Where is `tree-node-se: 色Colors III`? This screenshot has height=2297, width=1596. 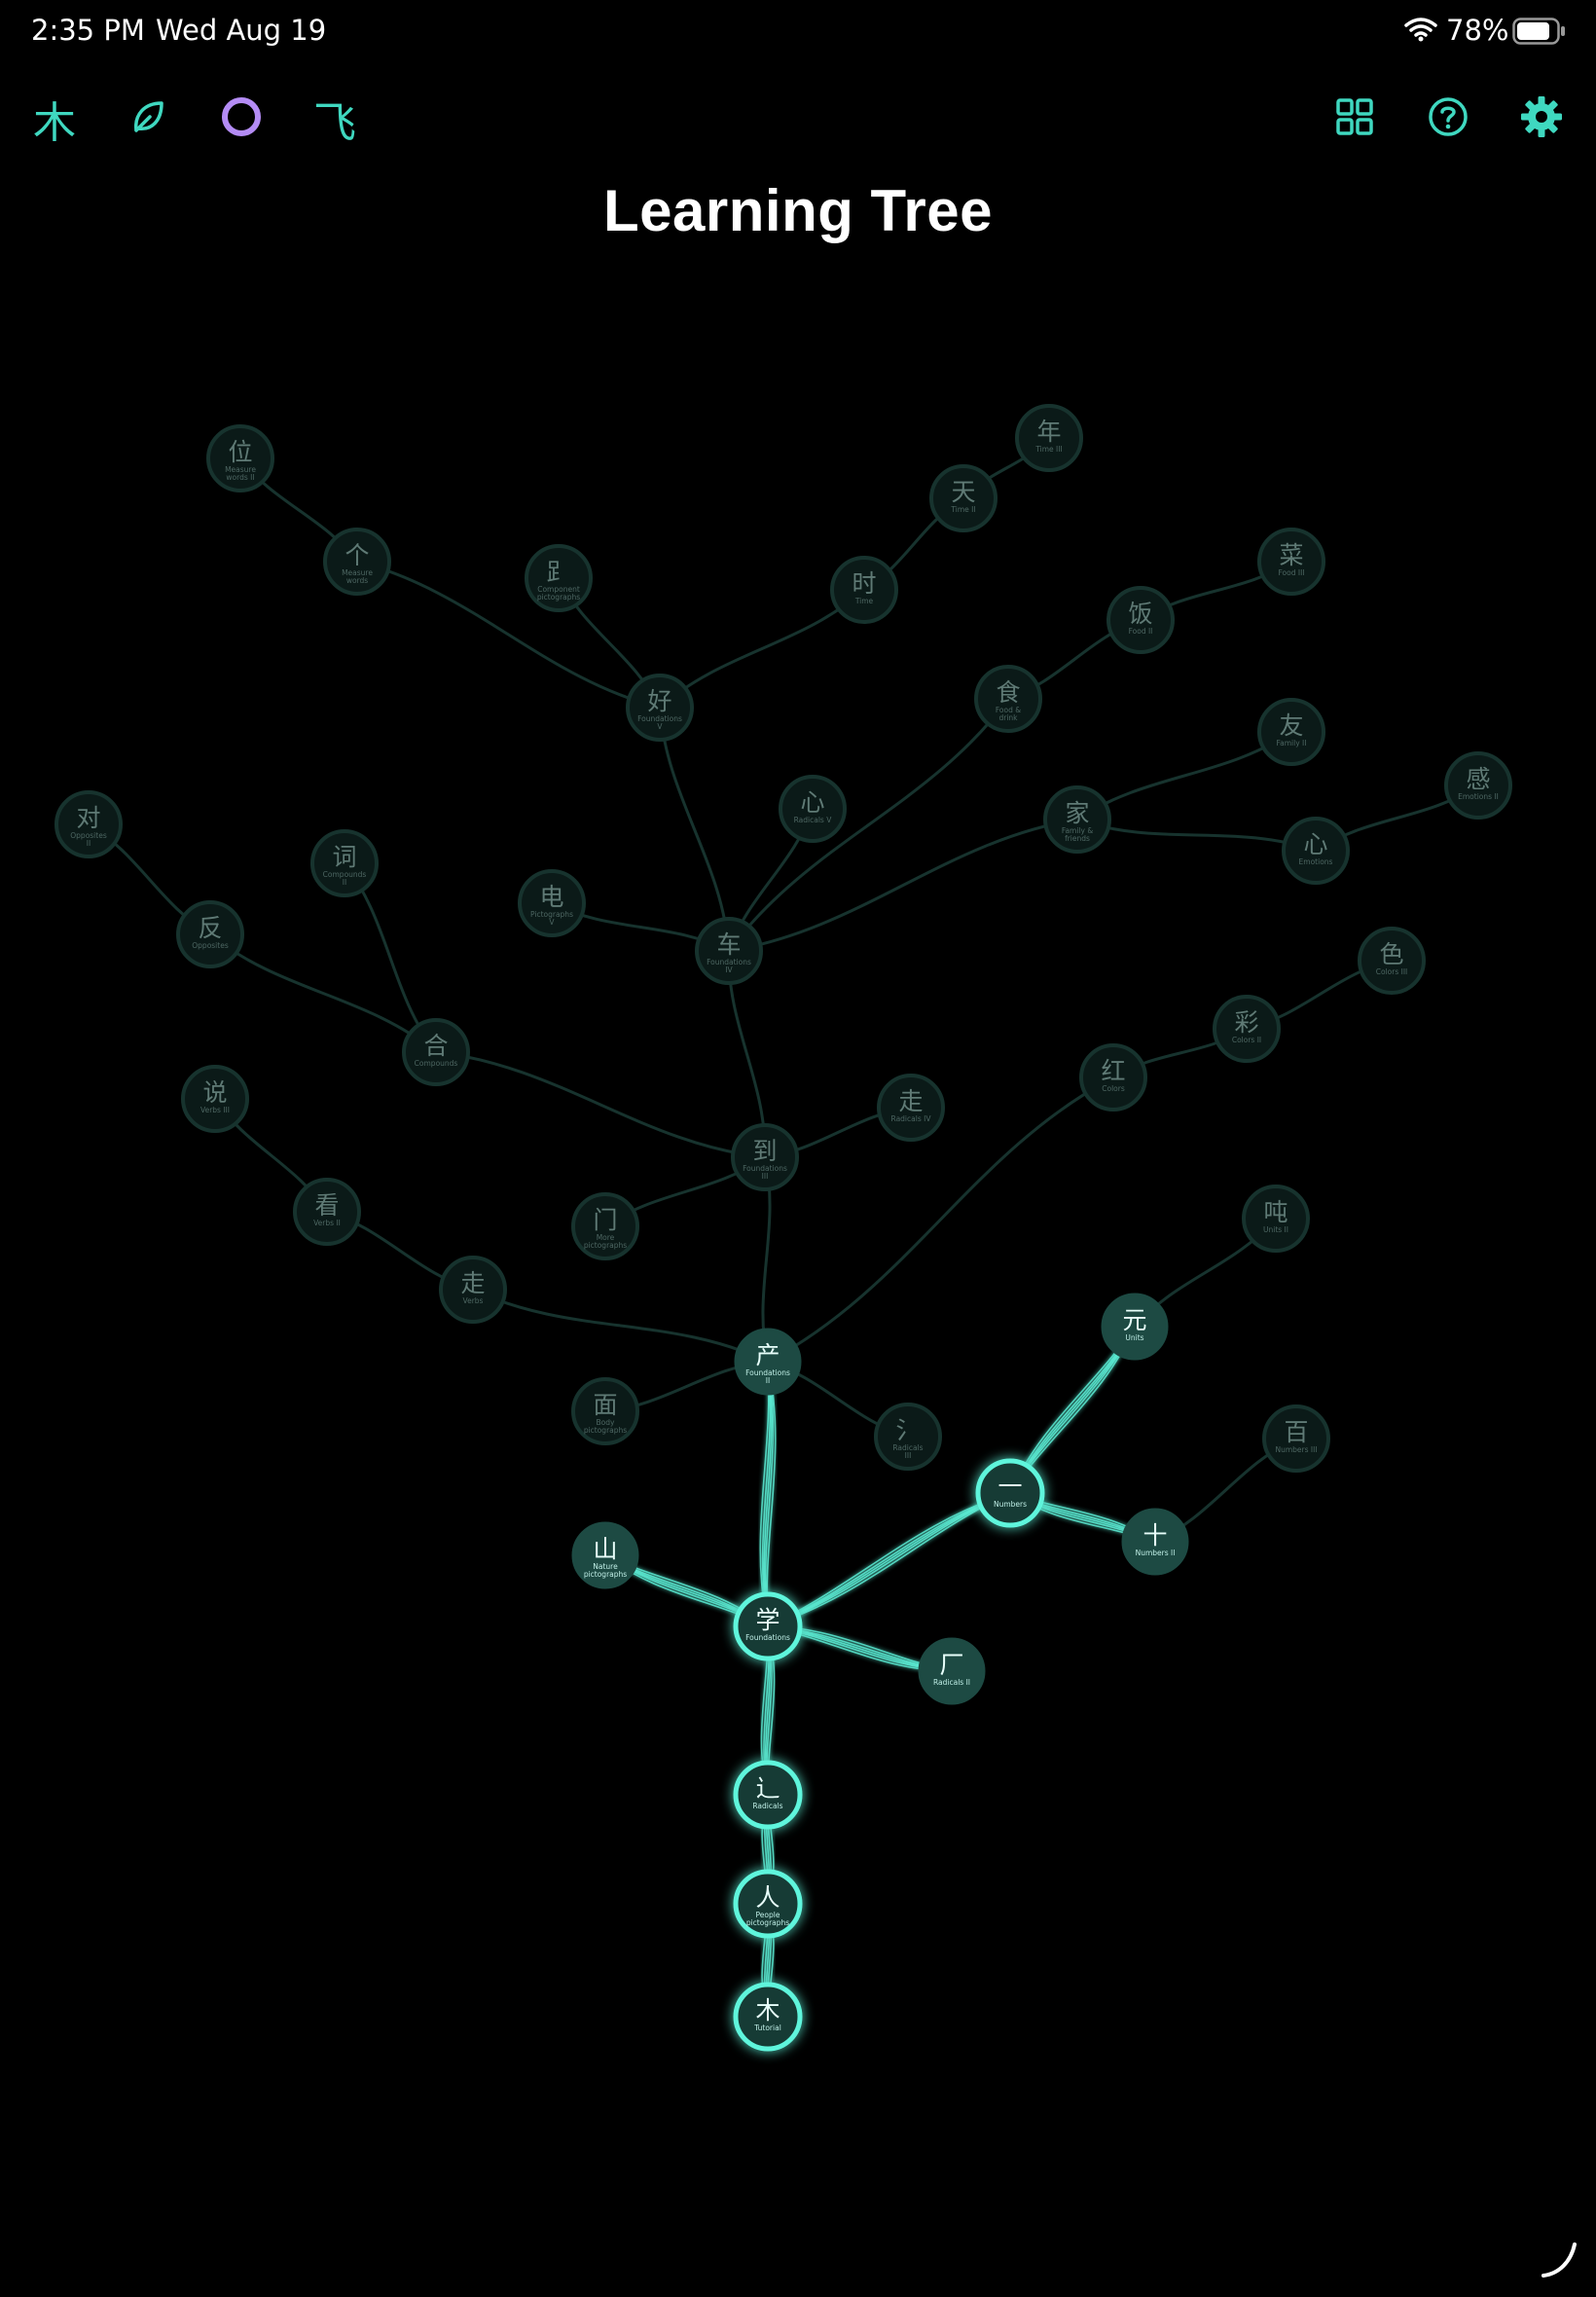
tree-node-se: 色Colors III is located at coordinates (1392, 961).